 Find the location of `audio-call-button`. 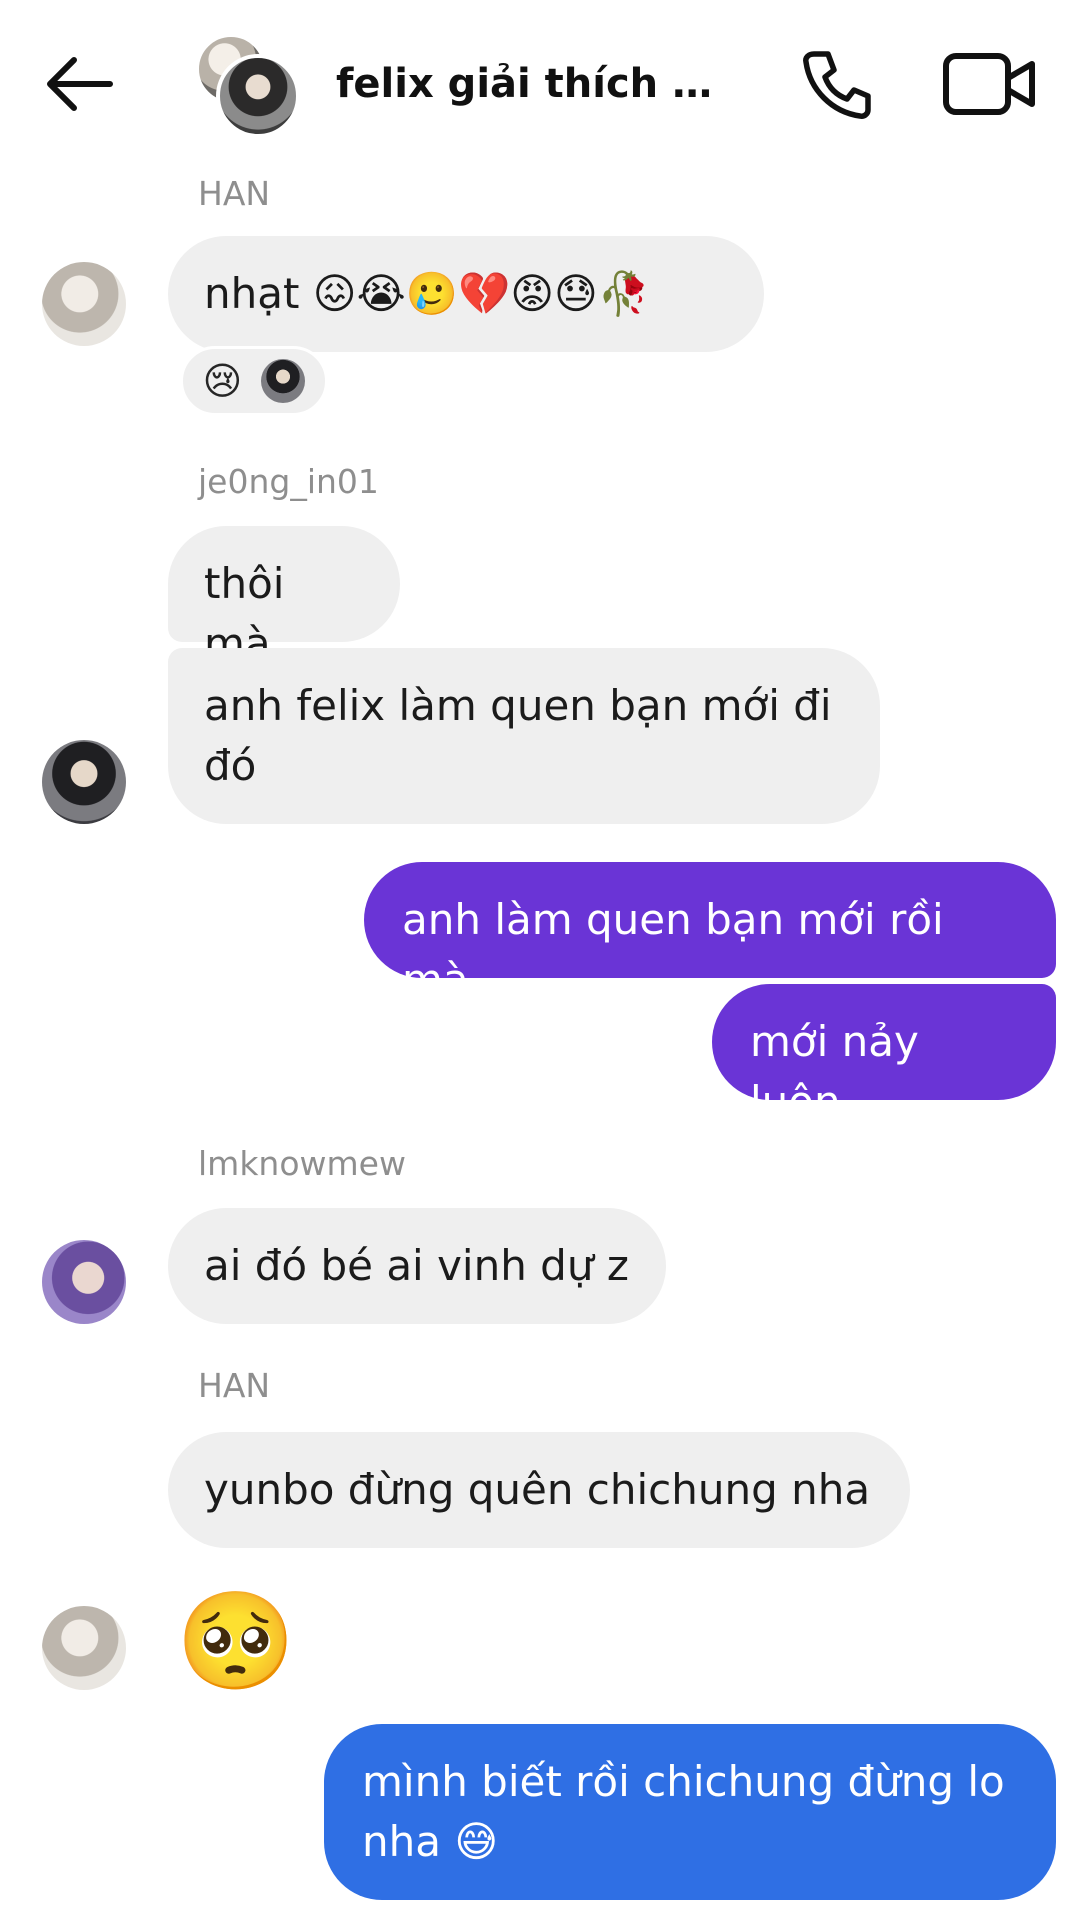

audio-call-button is located at coordinates (836, 84).